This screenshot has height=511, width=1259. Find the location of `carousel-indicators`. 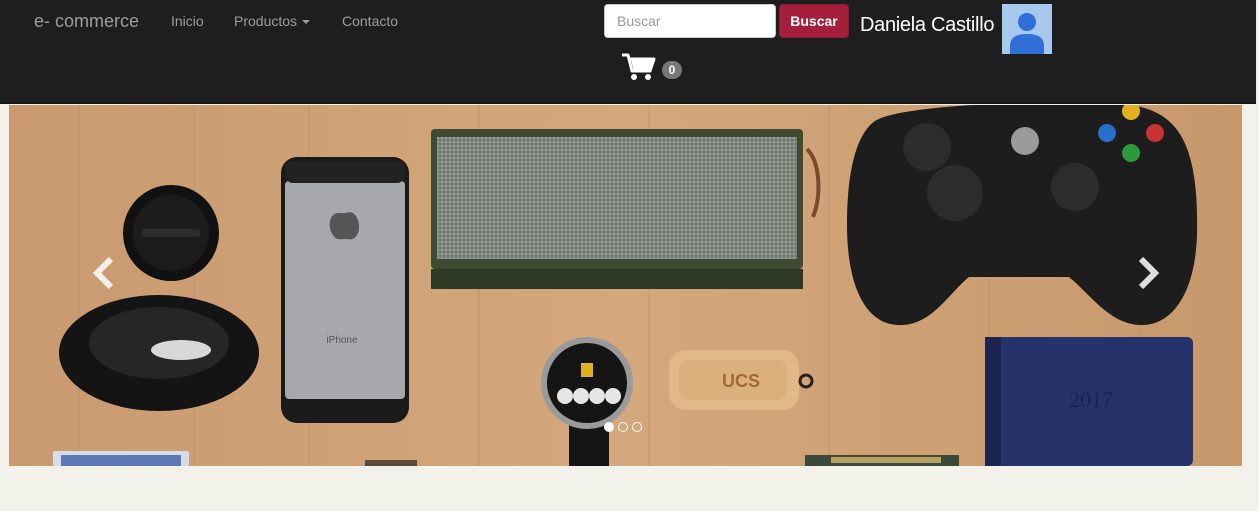

carousel-indicators is located at coordinates (625, 425).